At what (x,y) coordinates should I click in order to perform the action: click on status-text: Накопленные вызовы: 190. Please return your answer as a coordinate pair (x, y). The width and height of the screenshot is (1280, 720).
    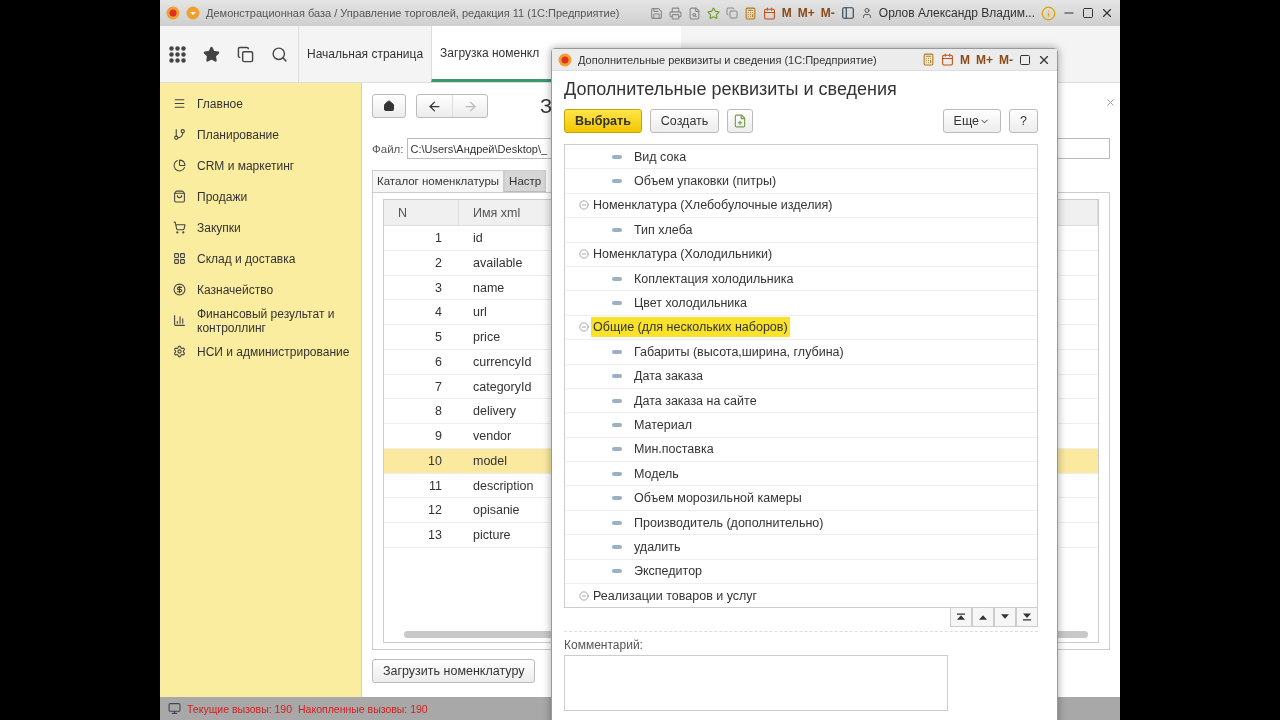
    Looking at the image, I should click on (363, 708).